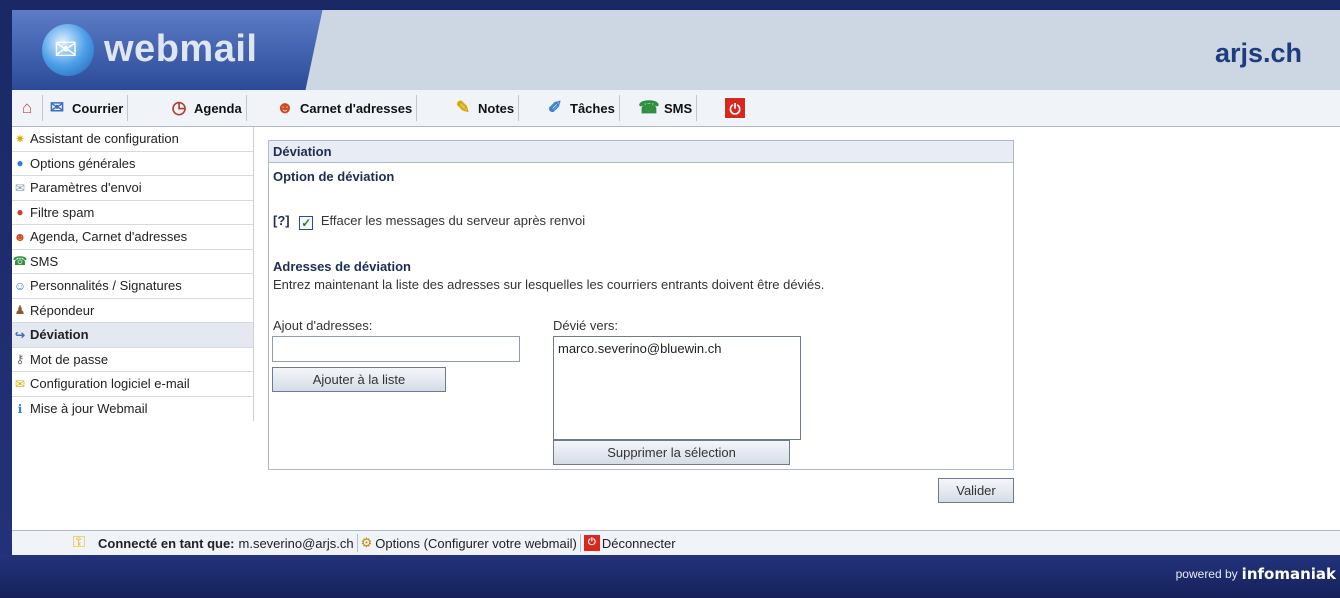  Describe the element at coordinates (133, 359) in the screenshot. I see `sidebar-item-password: ⚷ Mot de passe` at that location.